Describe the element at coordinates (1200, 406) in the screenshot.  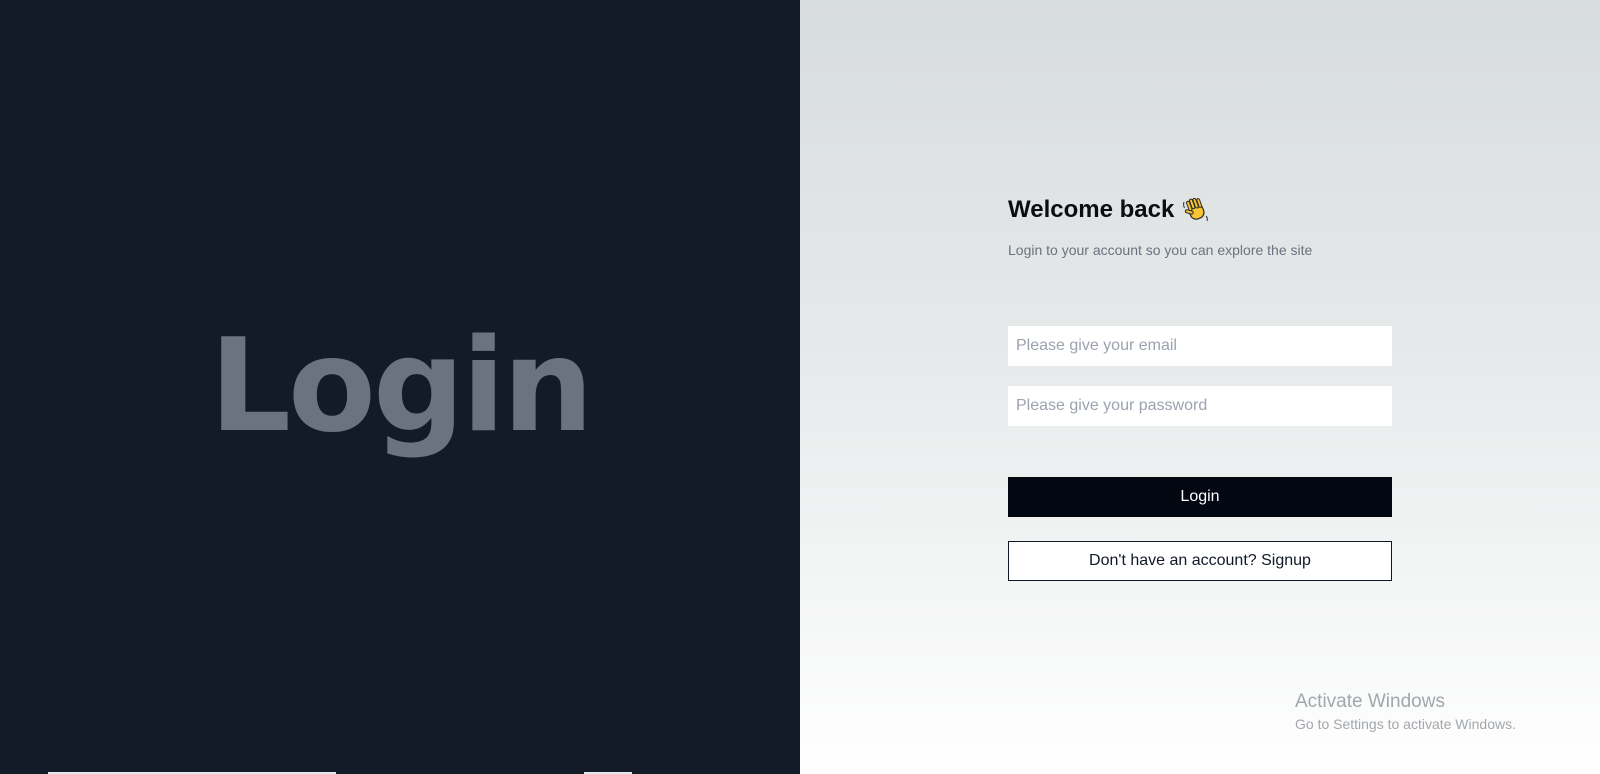
I see `password-field` at that location.